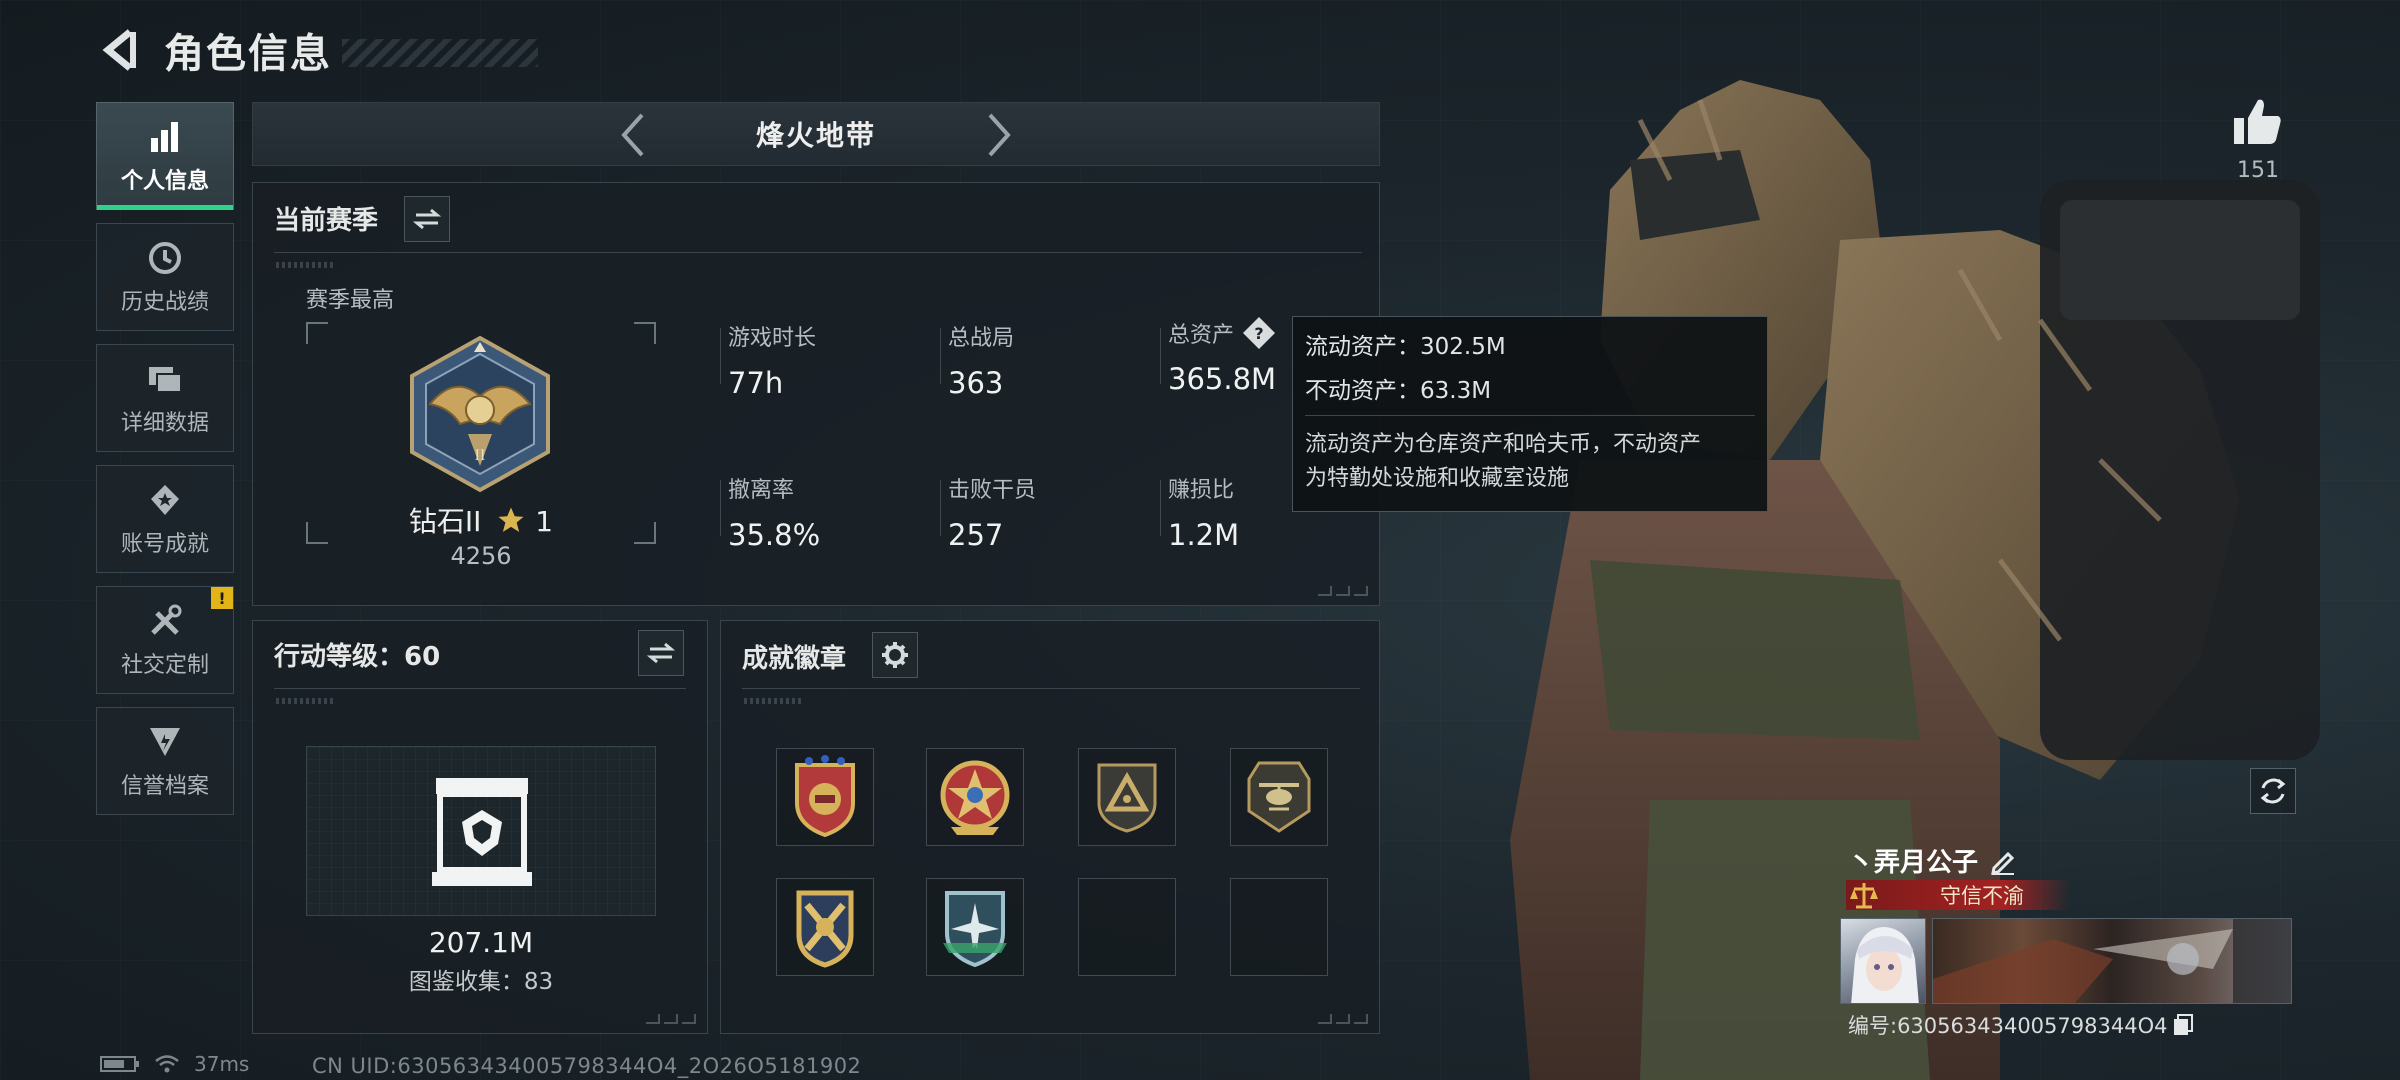 Image resolution: width=2400 pixels, height=1080 pixels. I want to click on uid-text: CN UID:630563434005798344O4_2O26O5181902, so click(587, 1066).